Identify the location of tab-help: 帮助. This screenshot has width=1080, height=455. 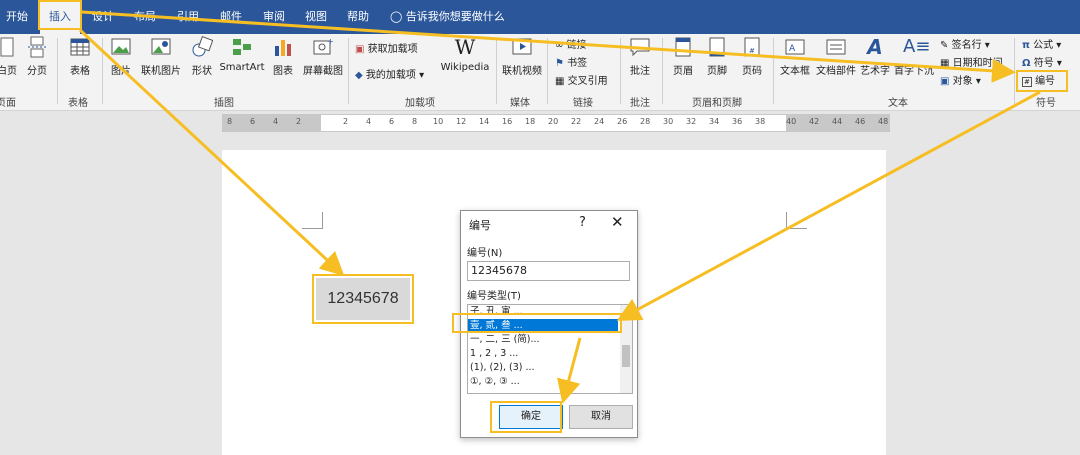
(358, 17).